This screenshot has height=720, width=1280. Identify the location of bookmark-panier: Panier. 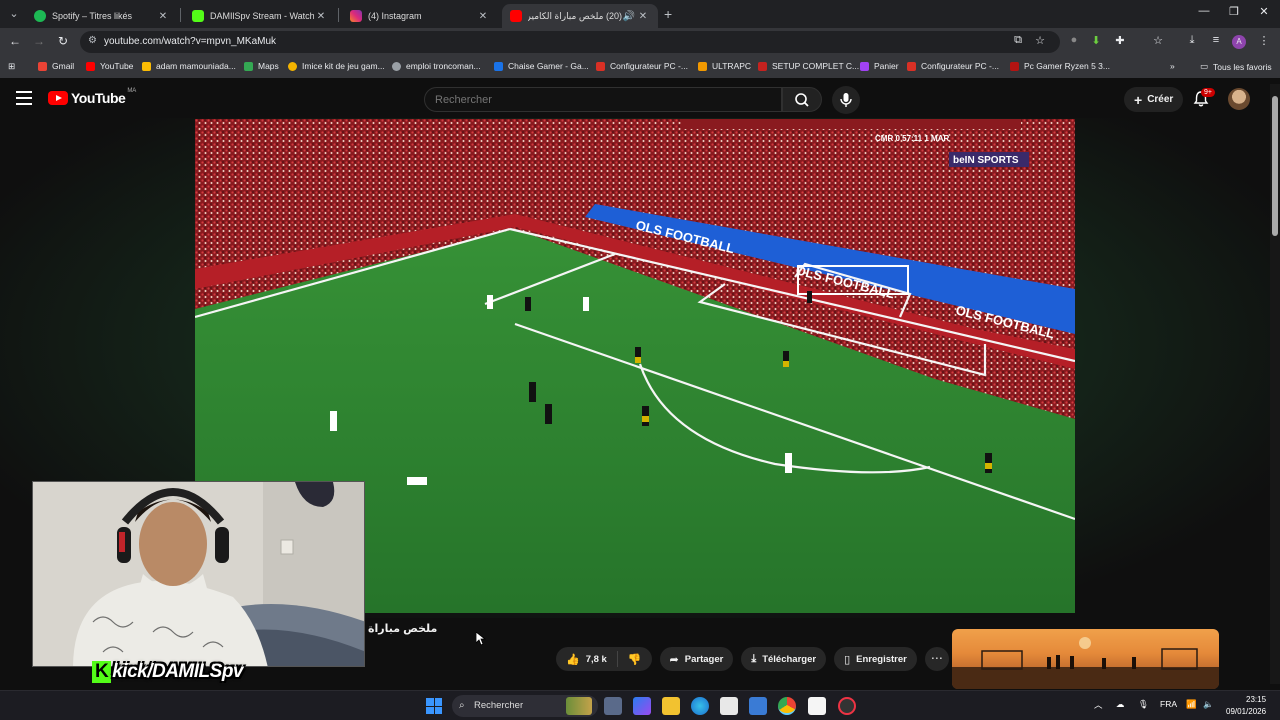
(879, 66).